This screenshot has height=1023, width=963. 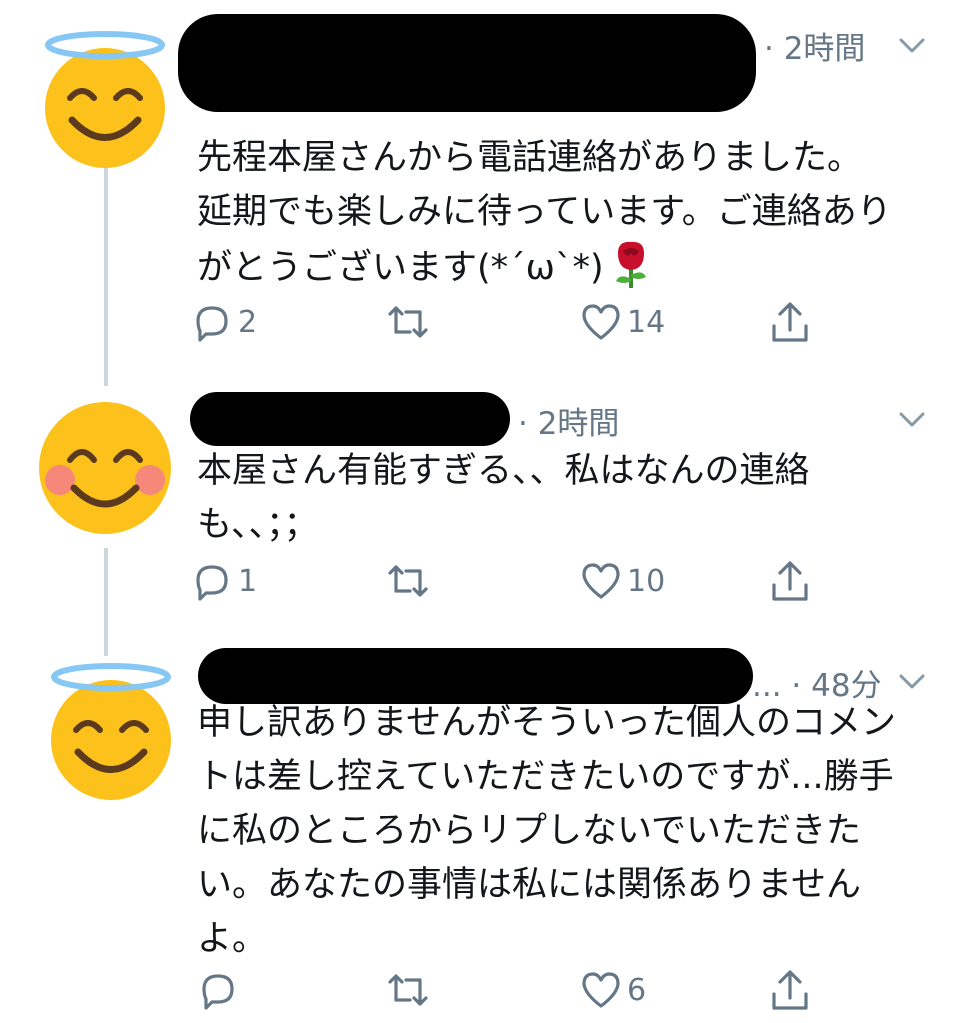 I want to click on tweet-actions: 1 10, so click(x=510, y=581).